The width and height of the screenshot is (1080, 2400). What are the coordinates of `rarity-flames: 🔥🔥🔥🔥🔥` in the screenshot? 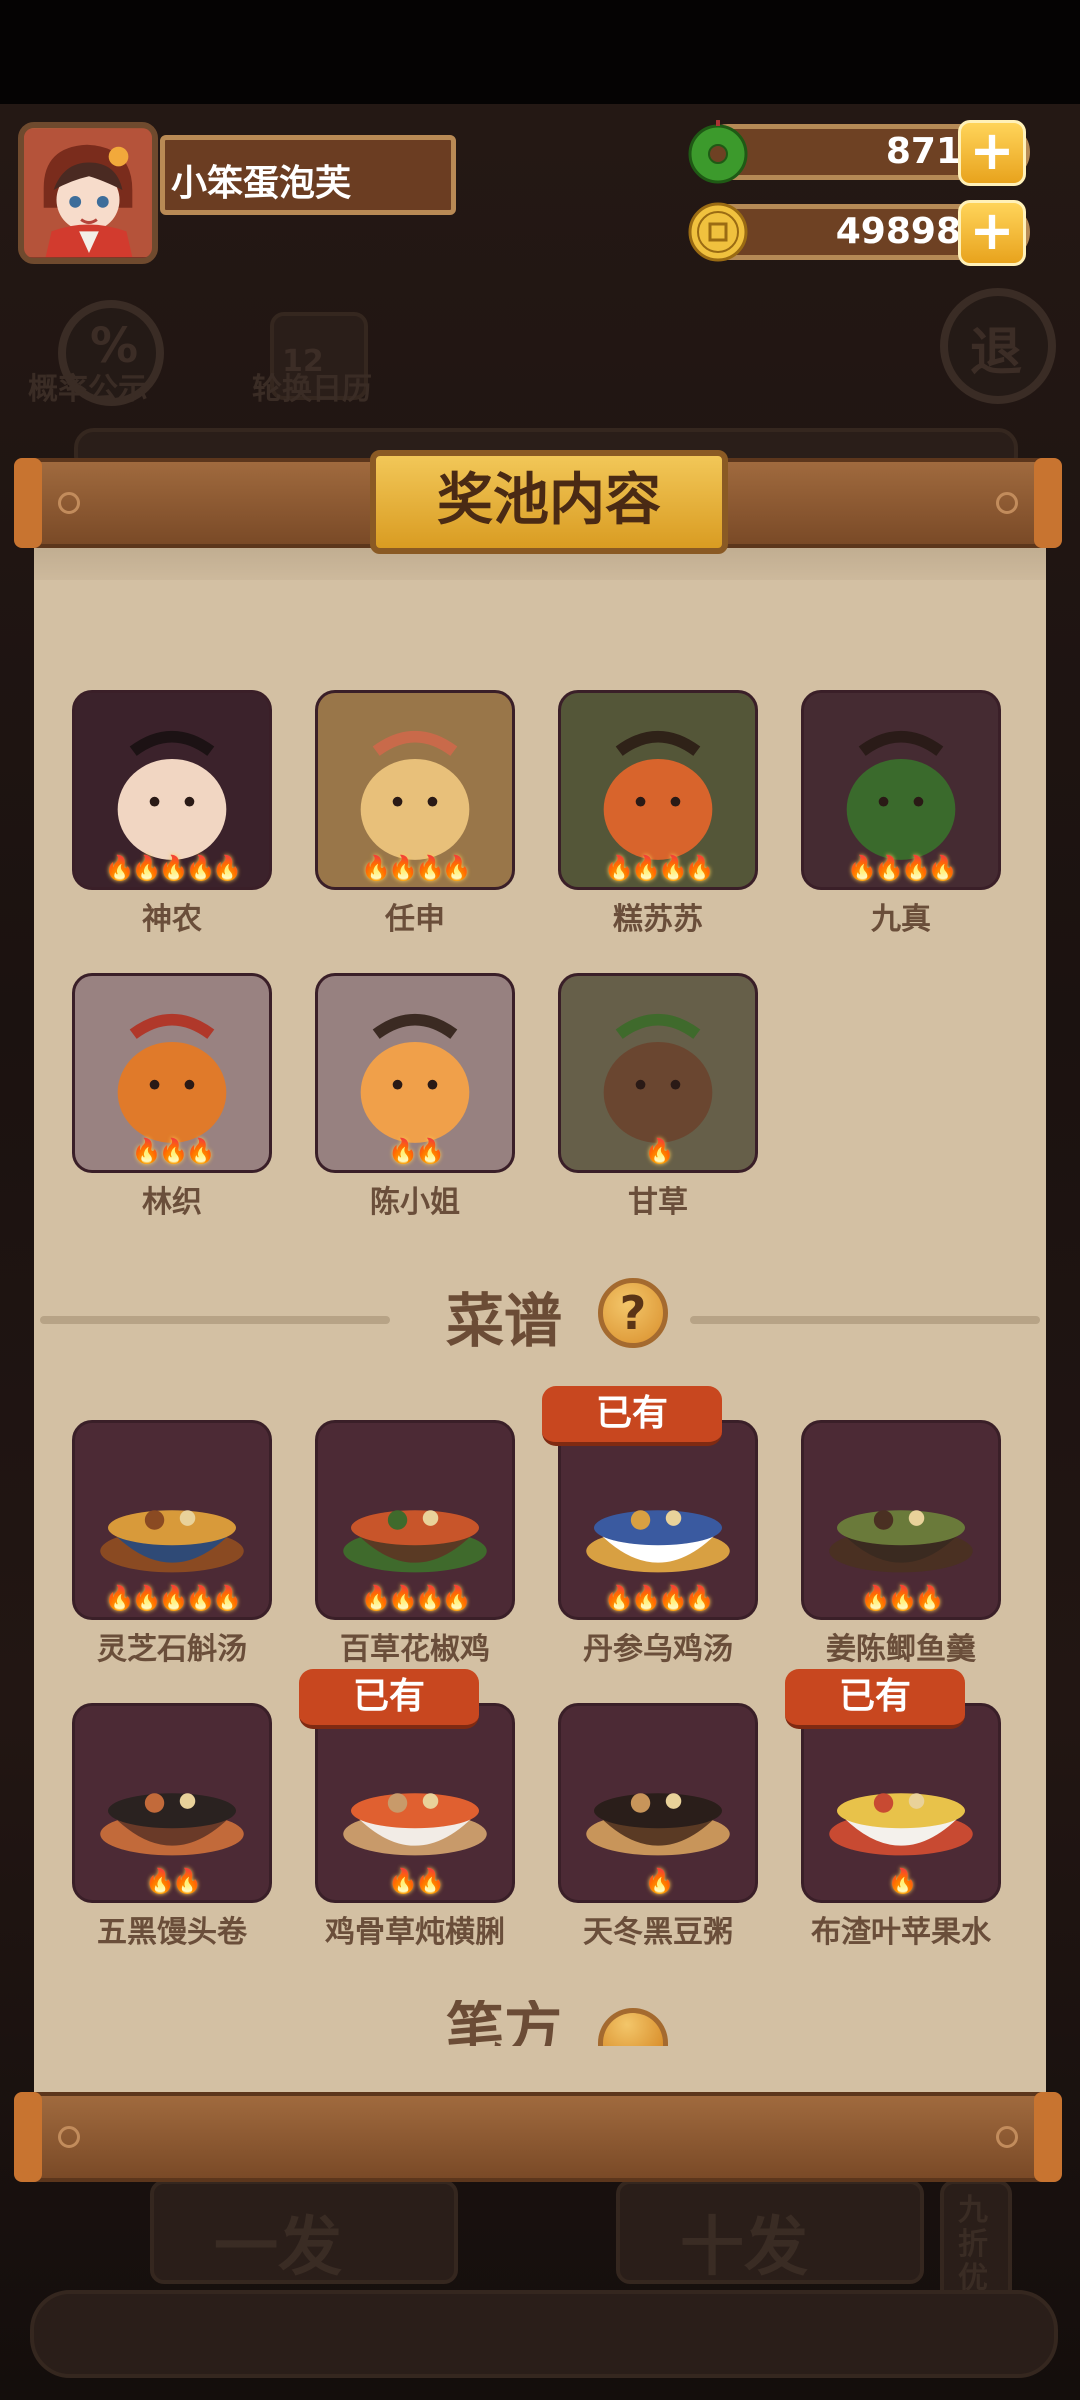 It's located at (172, 868).